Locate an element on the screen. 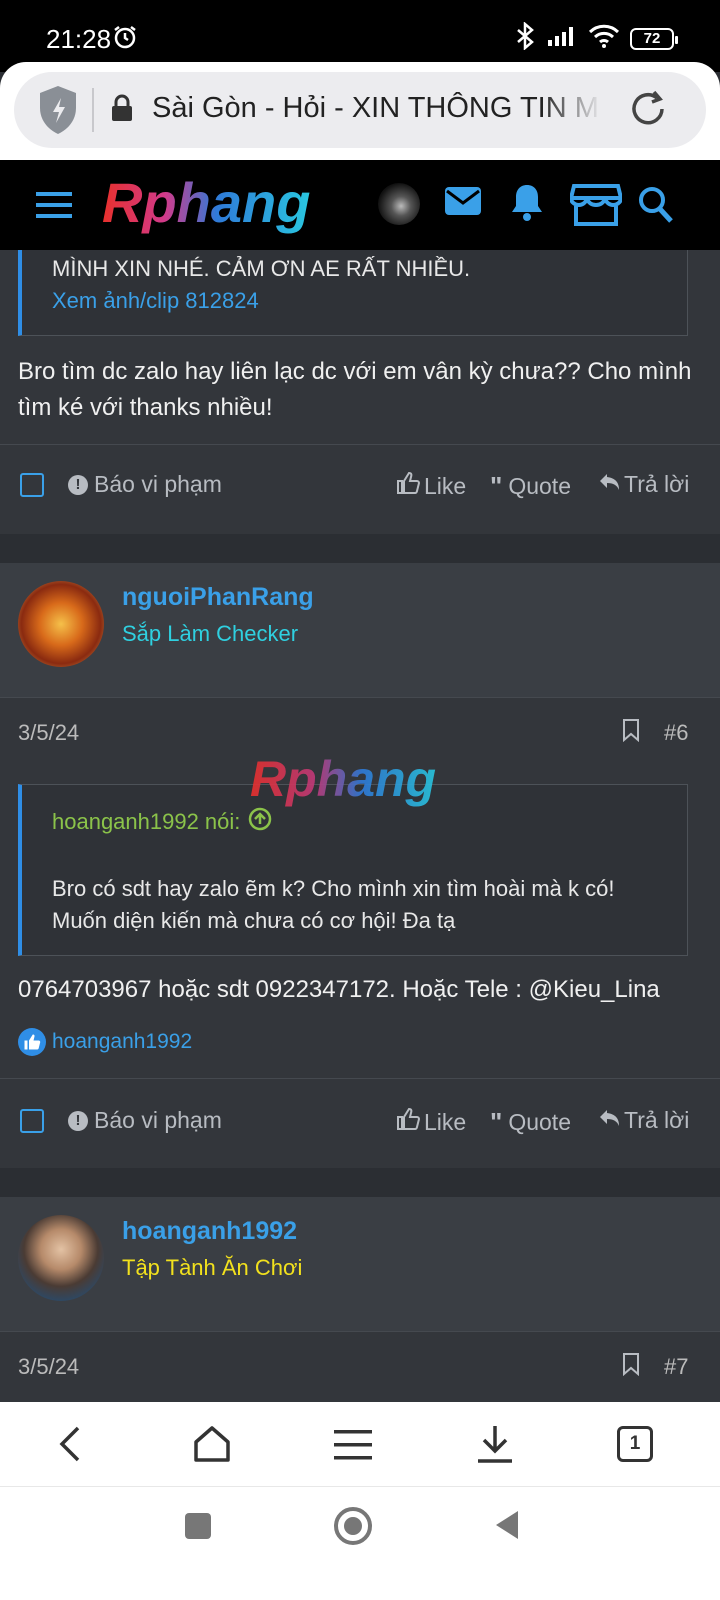 This screenshot has width=720, height=1600. site-logo: Rphang is located at coordinates (218, 207).